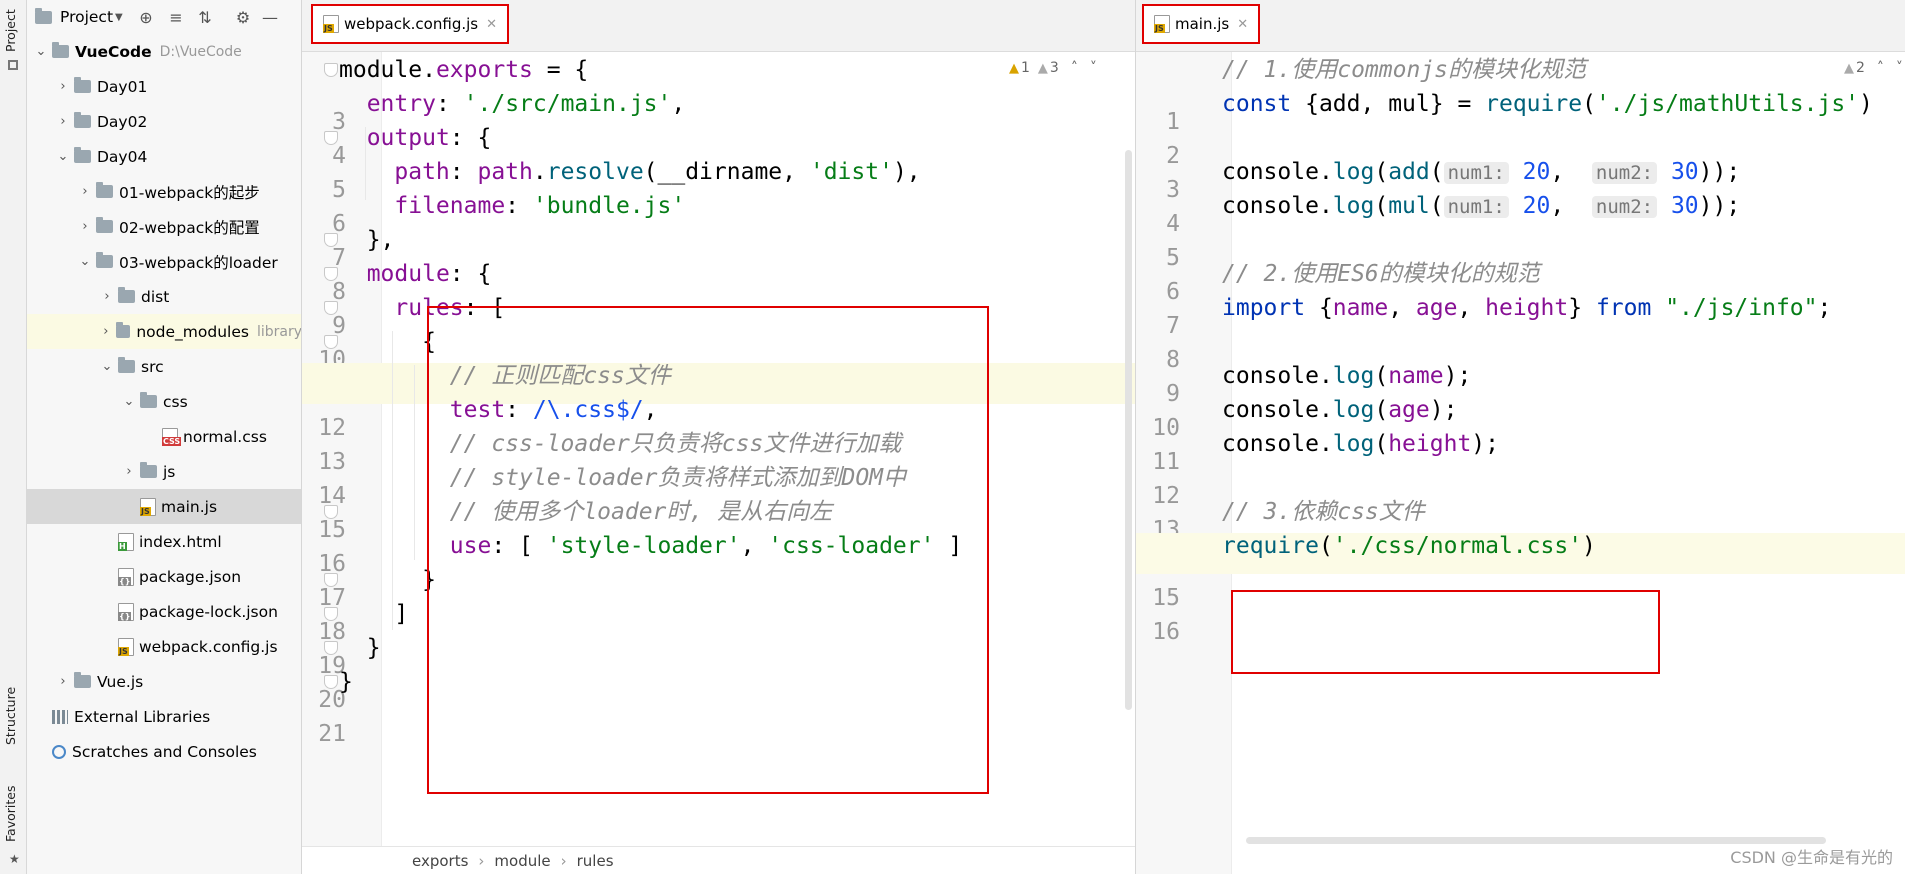 This screenshot has height=874, width=1905. What do you see at coordinates (1381, 376) in the screenshot?
I see `code-token: (` at bounding box center [1381, 376].